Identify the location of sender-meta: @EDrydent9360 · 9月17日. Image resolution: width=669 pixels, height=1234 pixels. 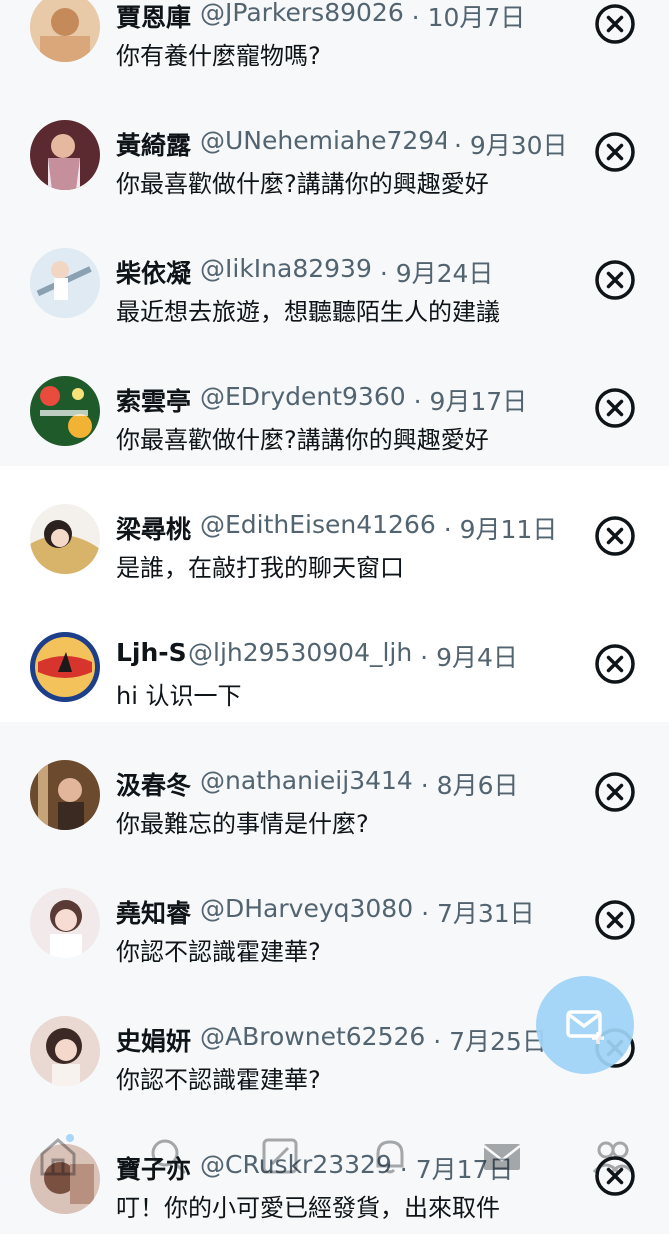
(363, 400).